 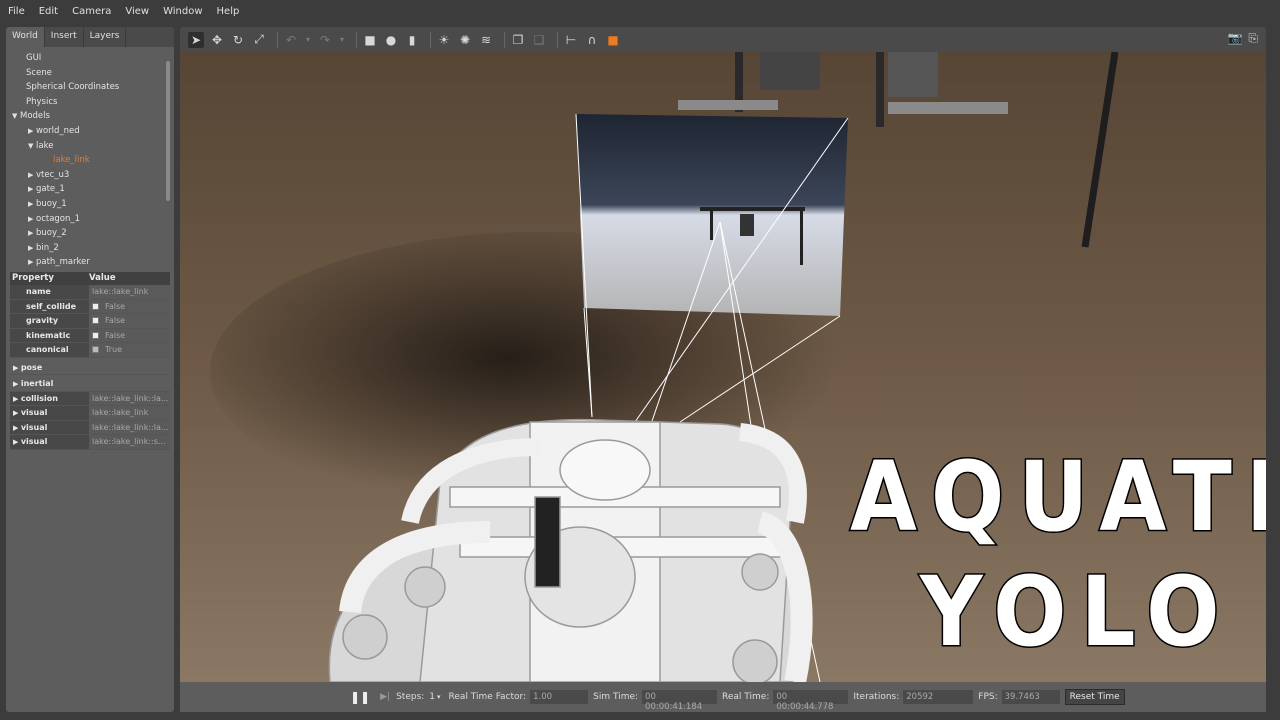 What do you see at coordinates (90, 87) in the screenshot?
I see `tree-item: Spherical Coordinates` at bounding box center [90, 87].